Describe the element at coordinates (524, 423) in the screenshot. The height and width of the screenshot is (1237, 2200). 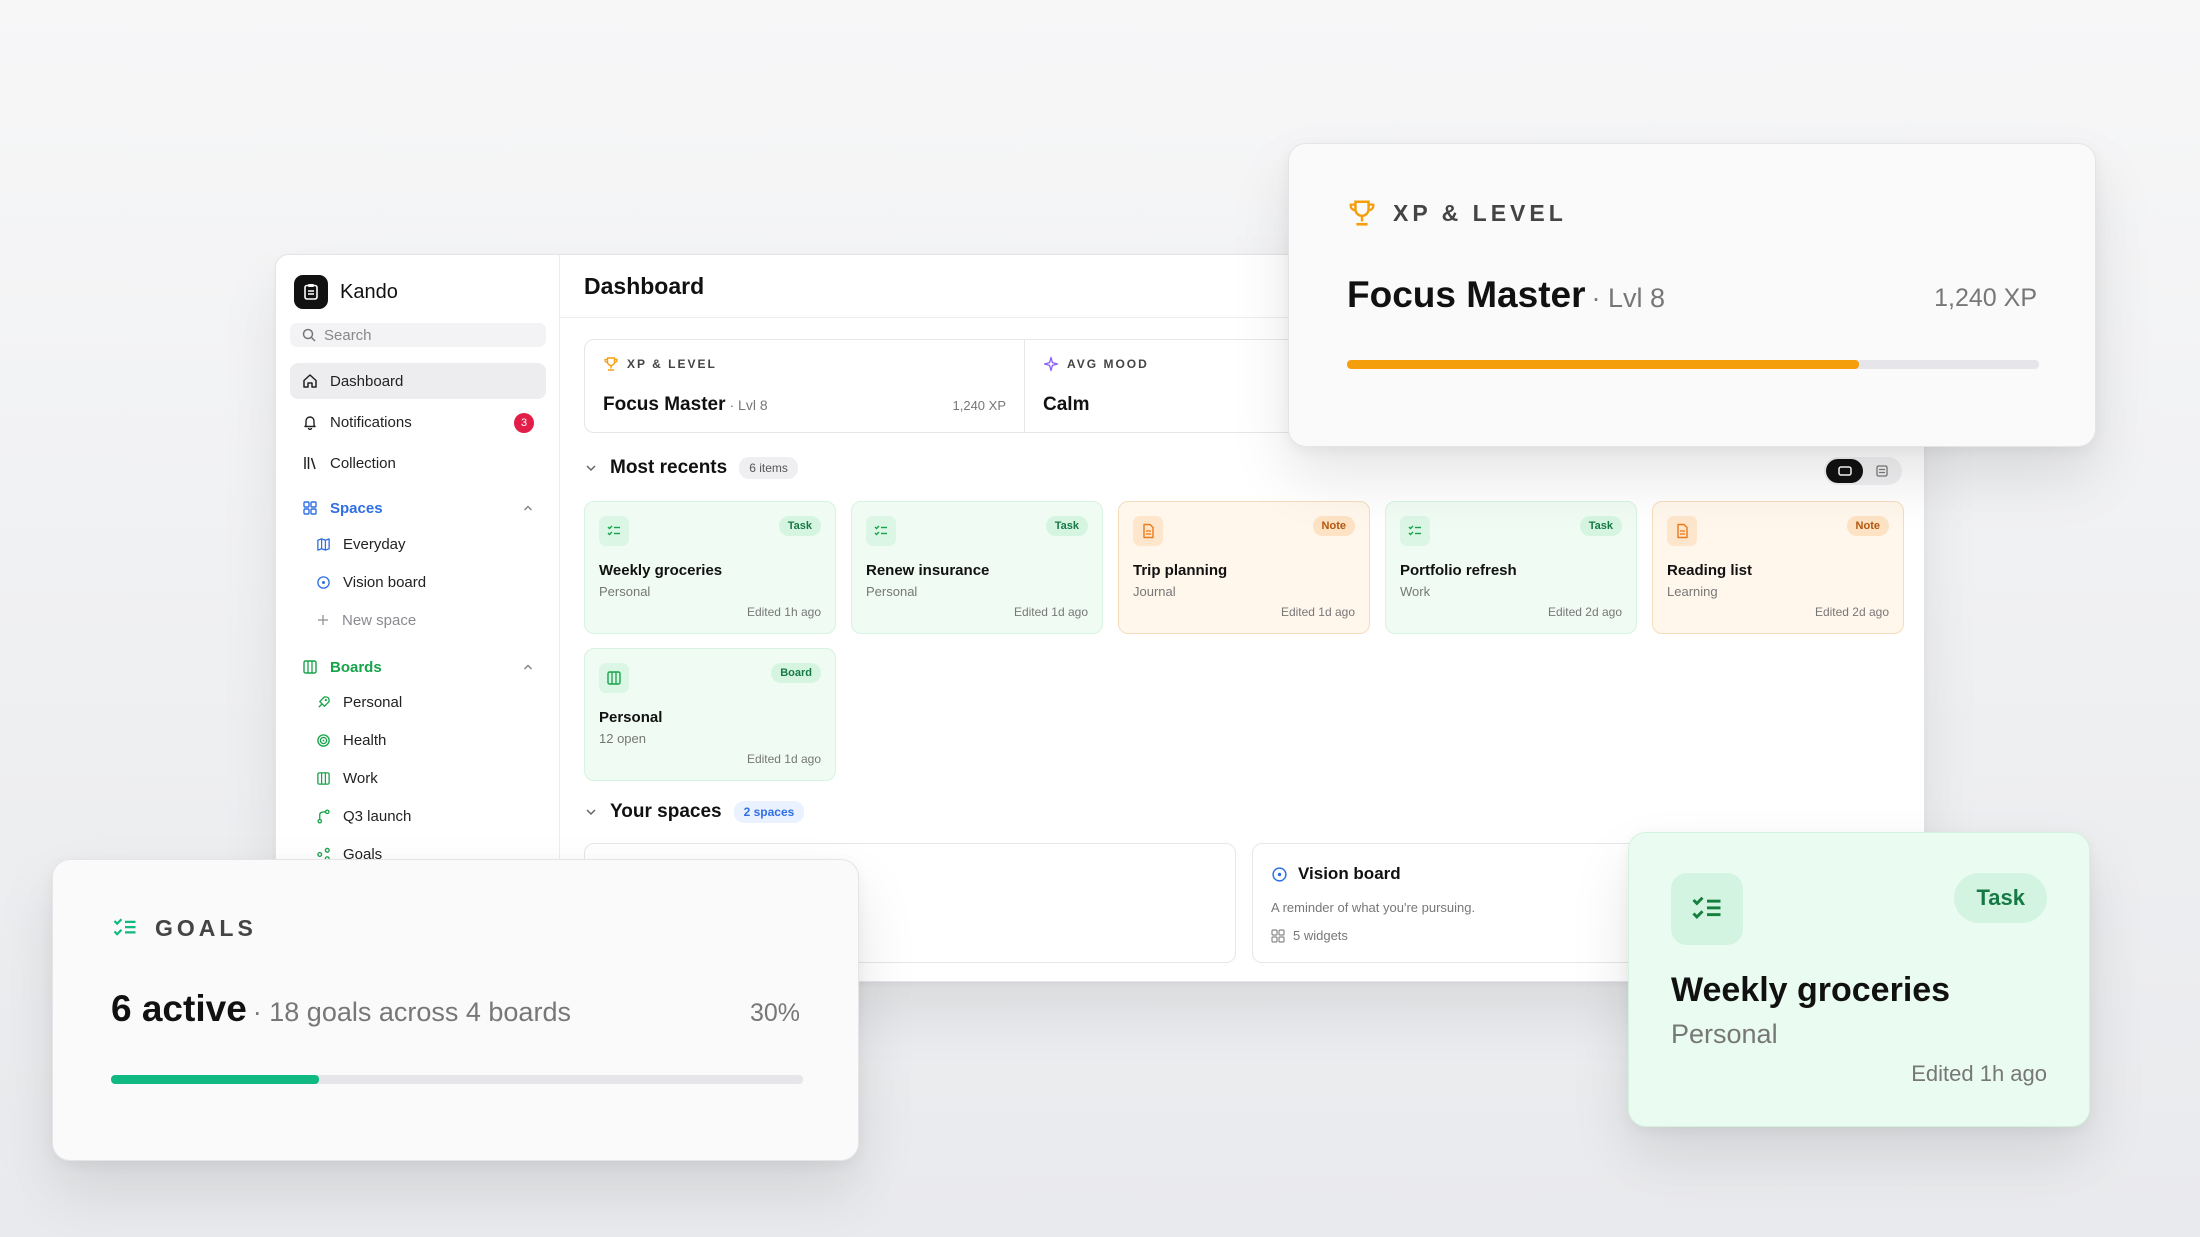
I see `notification-count-badge: 3` at that location.